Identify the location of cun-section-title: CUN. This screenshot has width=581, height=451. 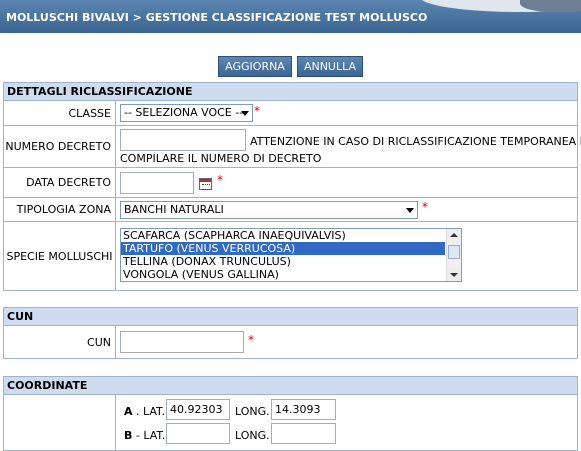
(290, 317).